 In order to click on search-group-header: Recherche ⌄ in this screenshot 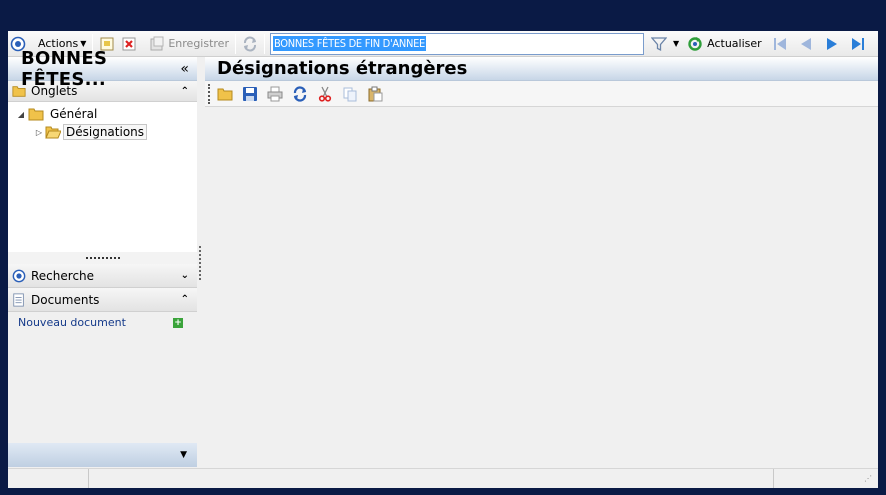, I will do `click(102, 276)`.